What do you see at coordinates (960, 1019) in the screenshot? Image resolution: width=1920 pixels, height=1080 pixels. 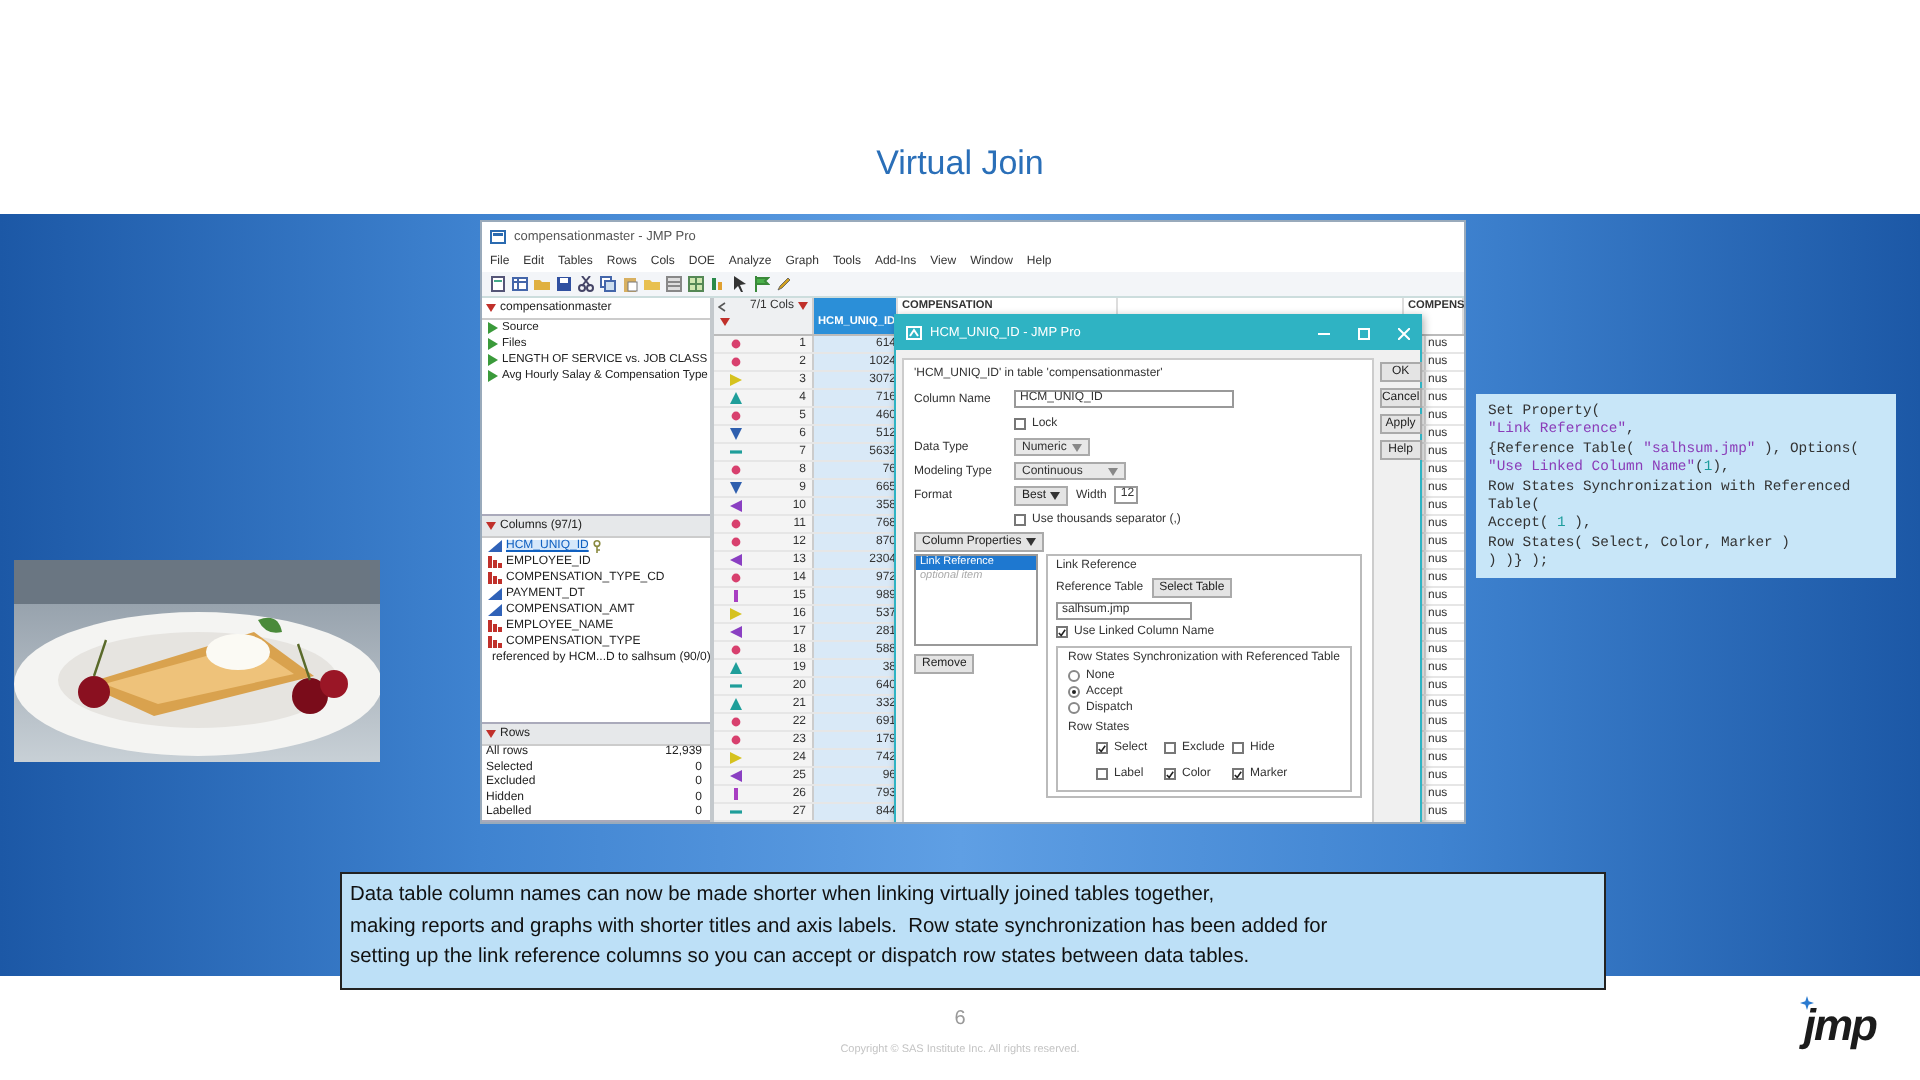 I see `page-number: 6` at bounding box center [960, 1019].